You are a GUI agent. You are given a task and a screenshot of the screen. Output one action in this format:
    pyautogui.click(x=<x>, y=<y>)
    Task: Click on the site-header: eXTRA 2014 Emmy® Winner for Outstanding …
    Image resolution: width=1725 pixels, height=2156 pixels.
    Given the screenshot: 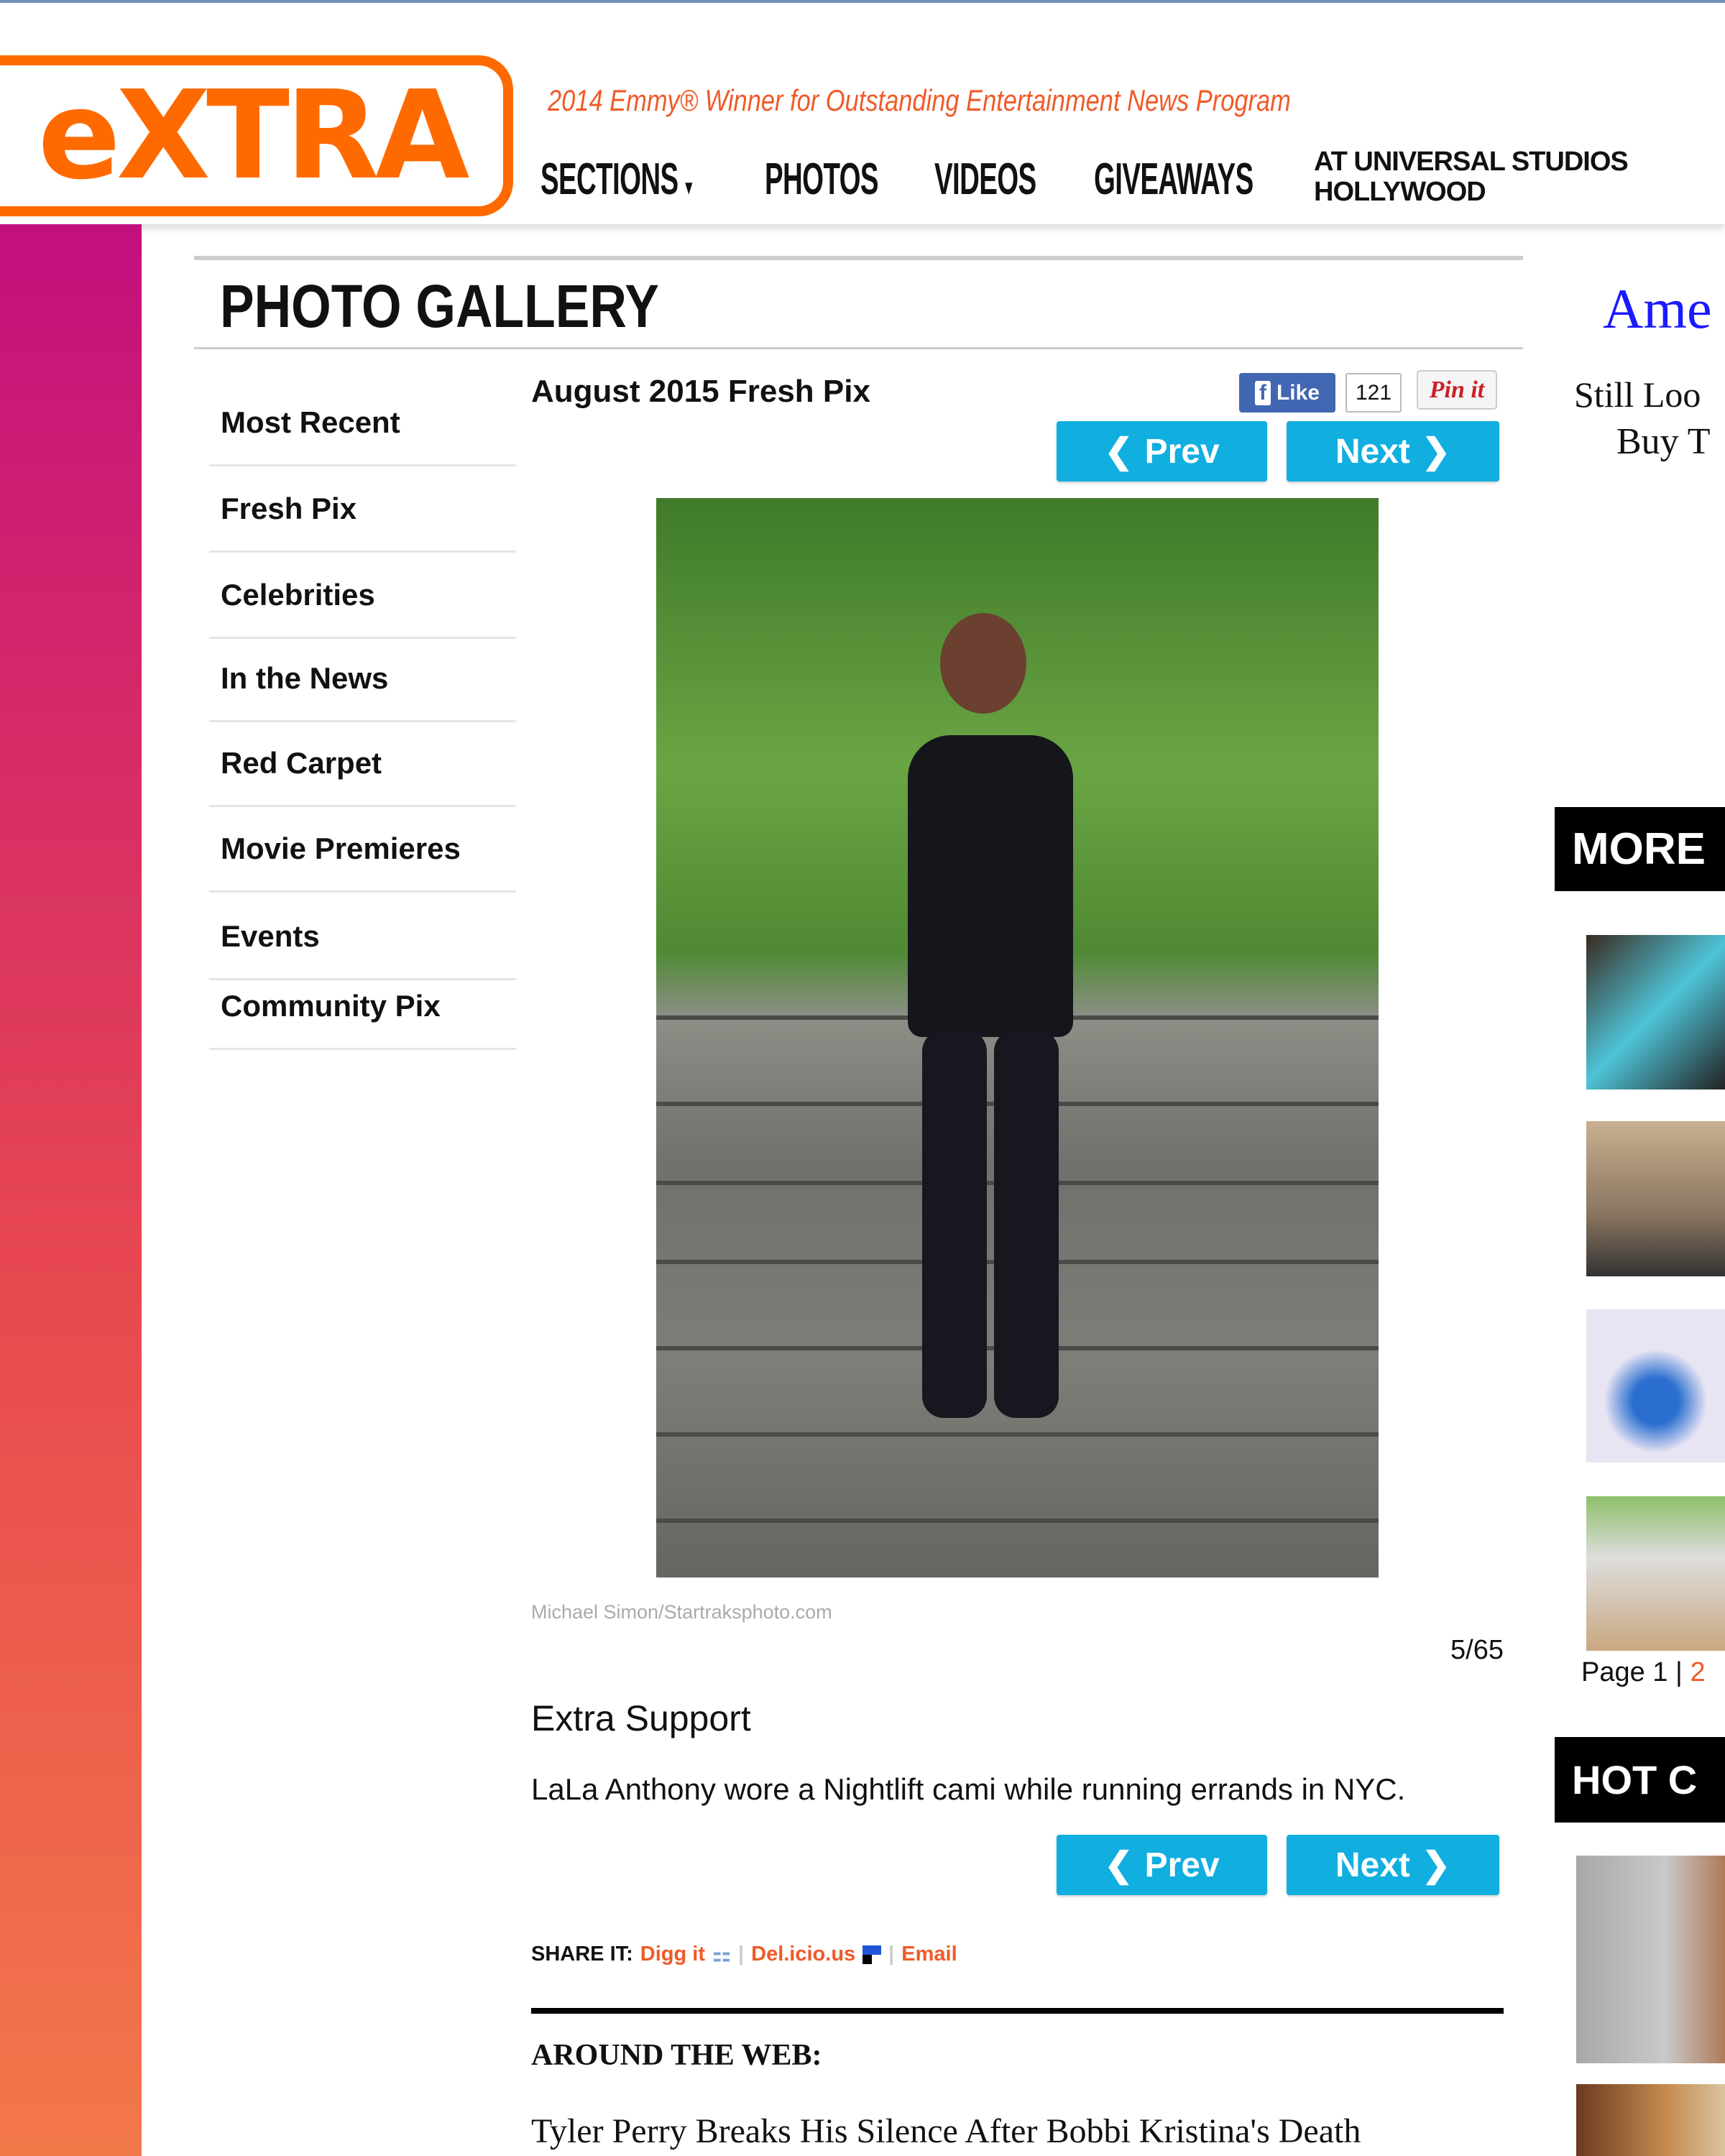 What is the action you would take?
    pyautogui.click(x=862, y=113)
    